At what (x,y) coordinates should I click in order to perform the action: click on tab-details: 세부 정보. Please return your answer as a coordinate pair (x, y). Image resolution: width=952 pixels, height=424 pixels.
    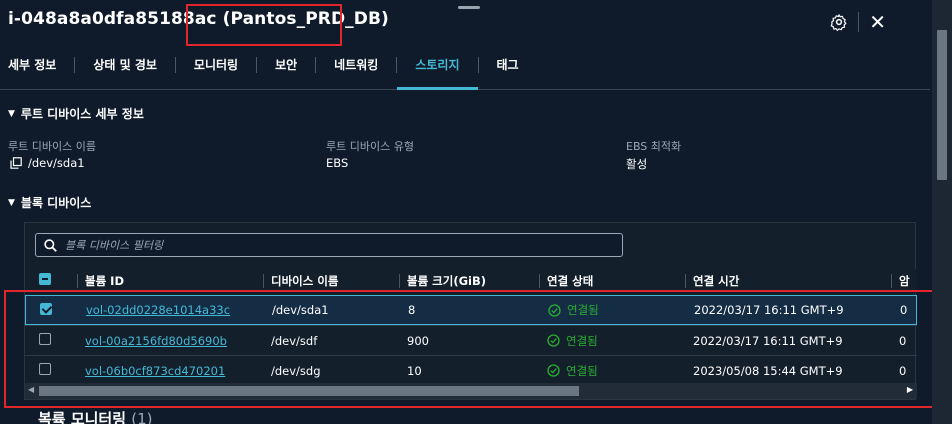
    Looking at the image, I should click on (37, 69).